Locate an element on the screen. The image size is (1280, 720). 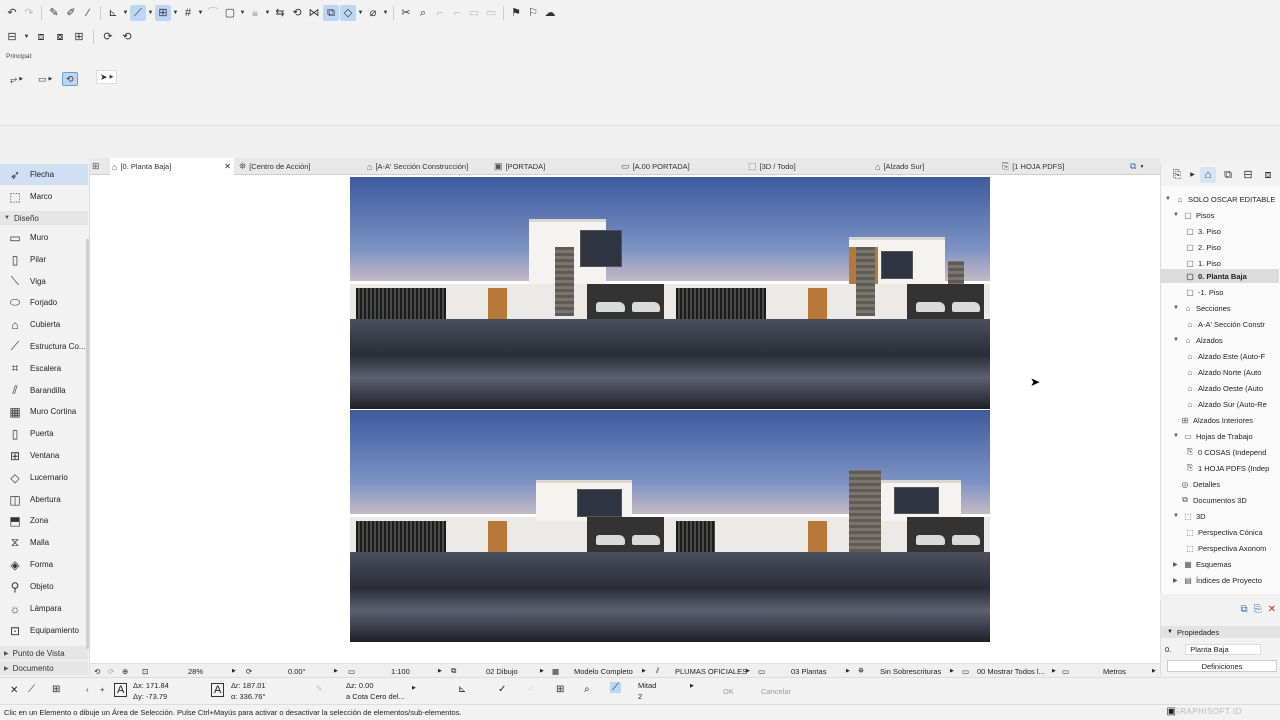
definitions-button: Definiciones is located at coordinates (1222, 666).